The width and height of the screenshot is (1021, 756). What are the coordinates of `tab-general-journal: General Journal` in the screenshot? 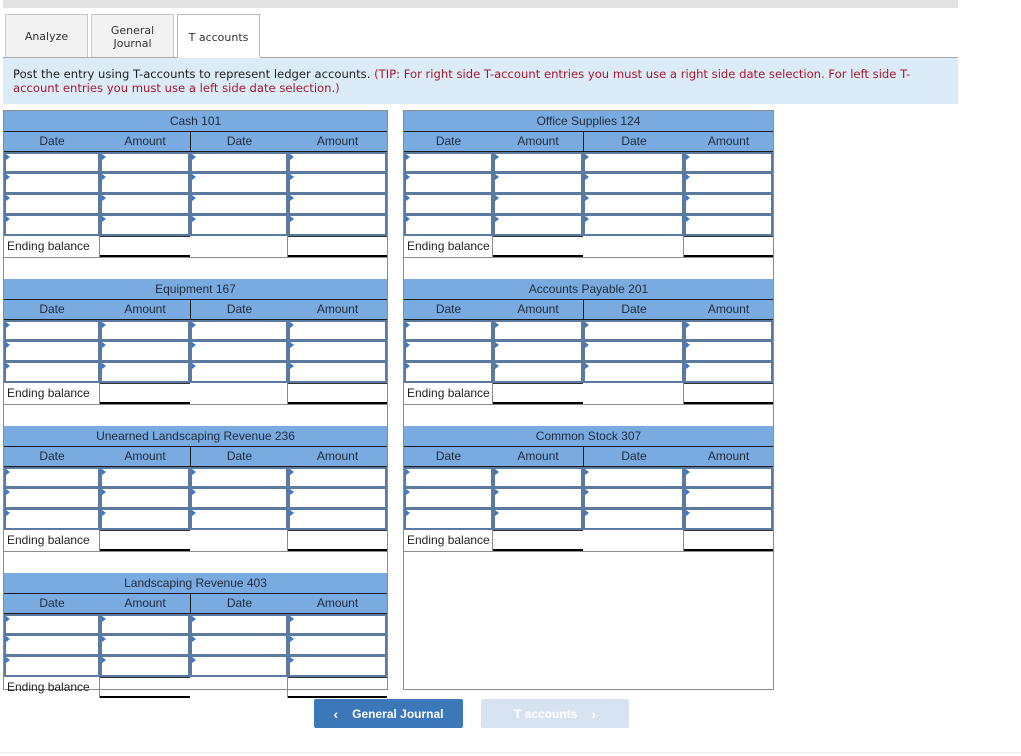 It's located at (132, 36).